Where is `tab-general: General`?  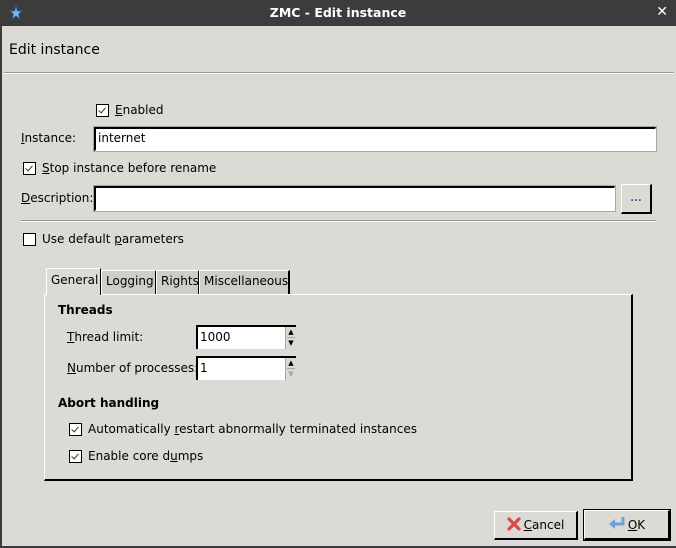 tab-general: General is located at coordinates (73, 281).